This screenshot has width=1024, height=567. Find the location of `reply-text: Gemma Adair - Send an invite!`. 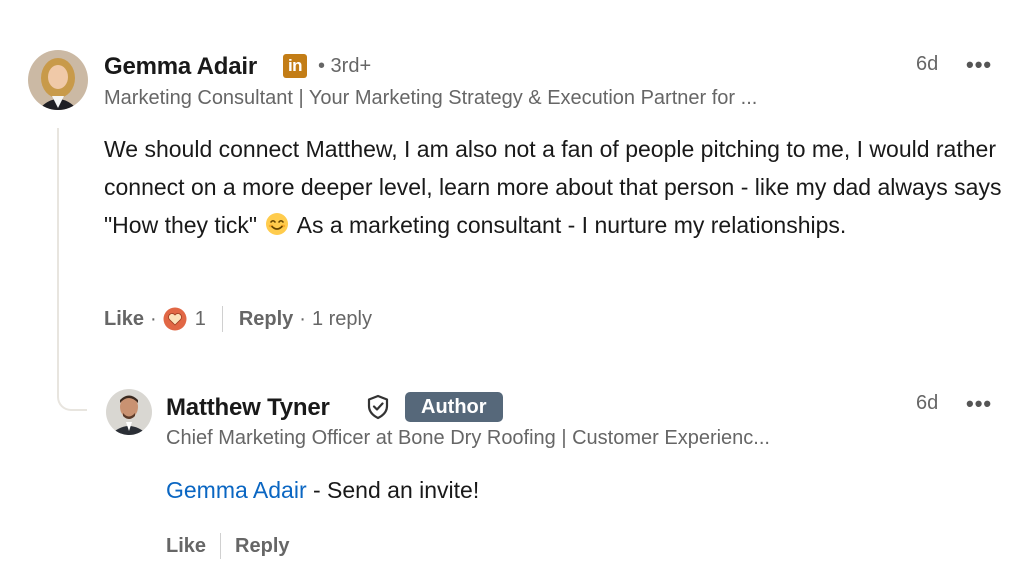

reply-text: Gemma Adair - Send an invite! is located at coordinates (566, 490).